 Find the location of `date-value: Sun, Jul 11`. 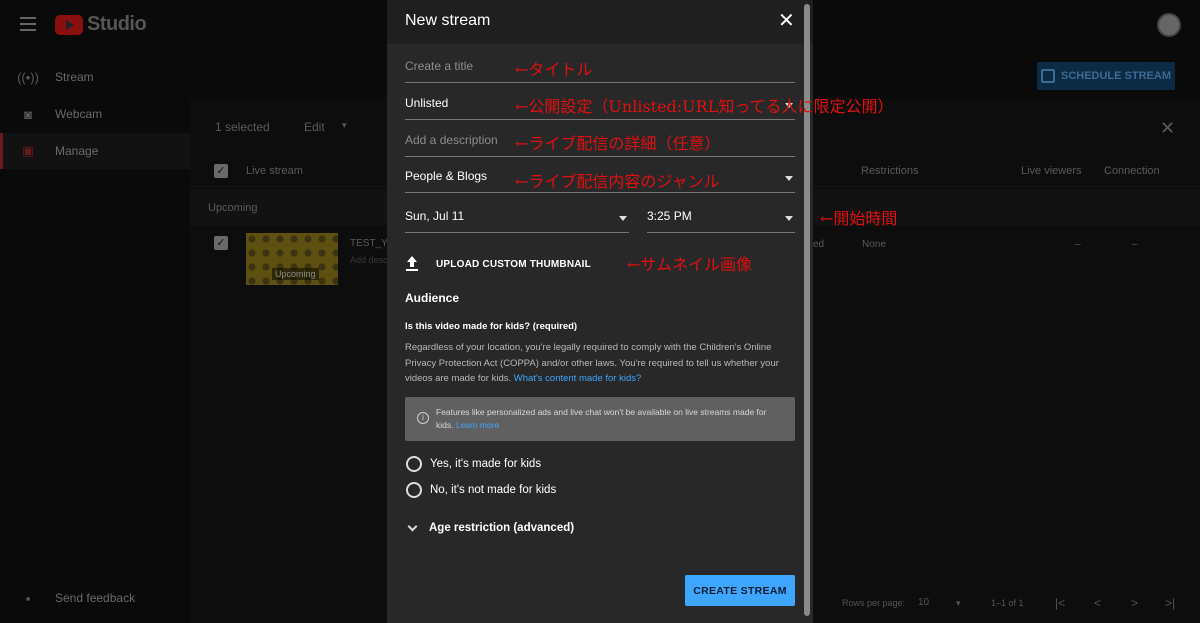

date-value: Sun, Jul 11 is located at coordinates (435, 216).